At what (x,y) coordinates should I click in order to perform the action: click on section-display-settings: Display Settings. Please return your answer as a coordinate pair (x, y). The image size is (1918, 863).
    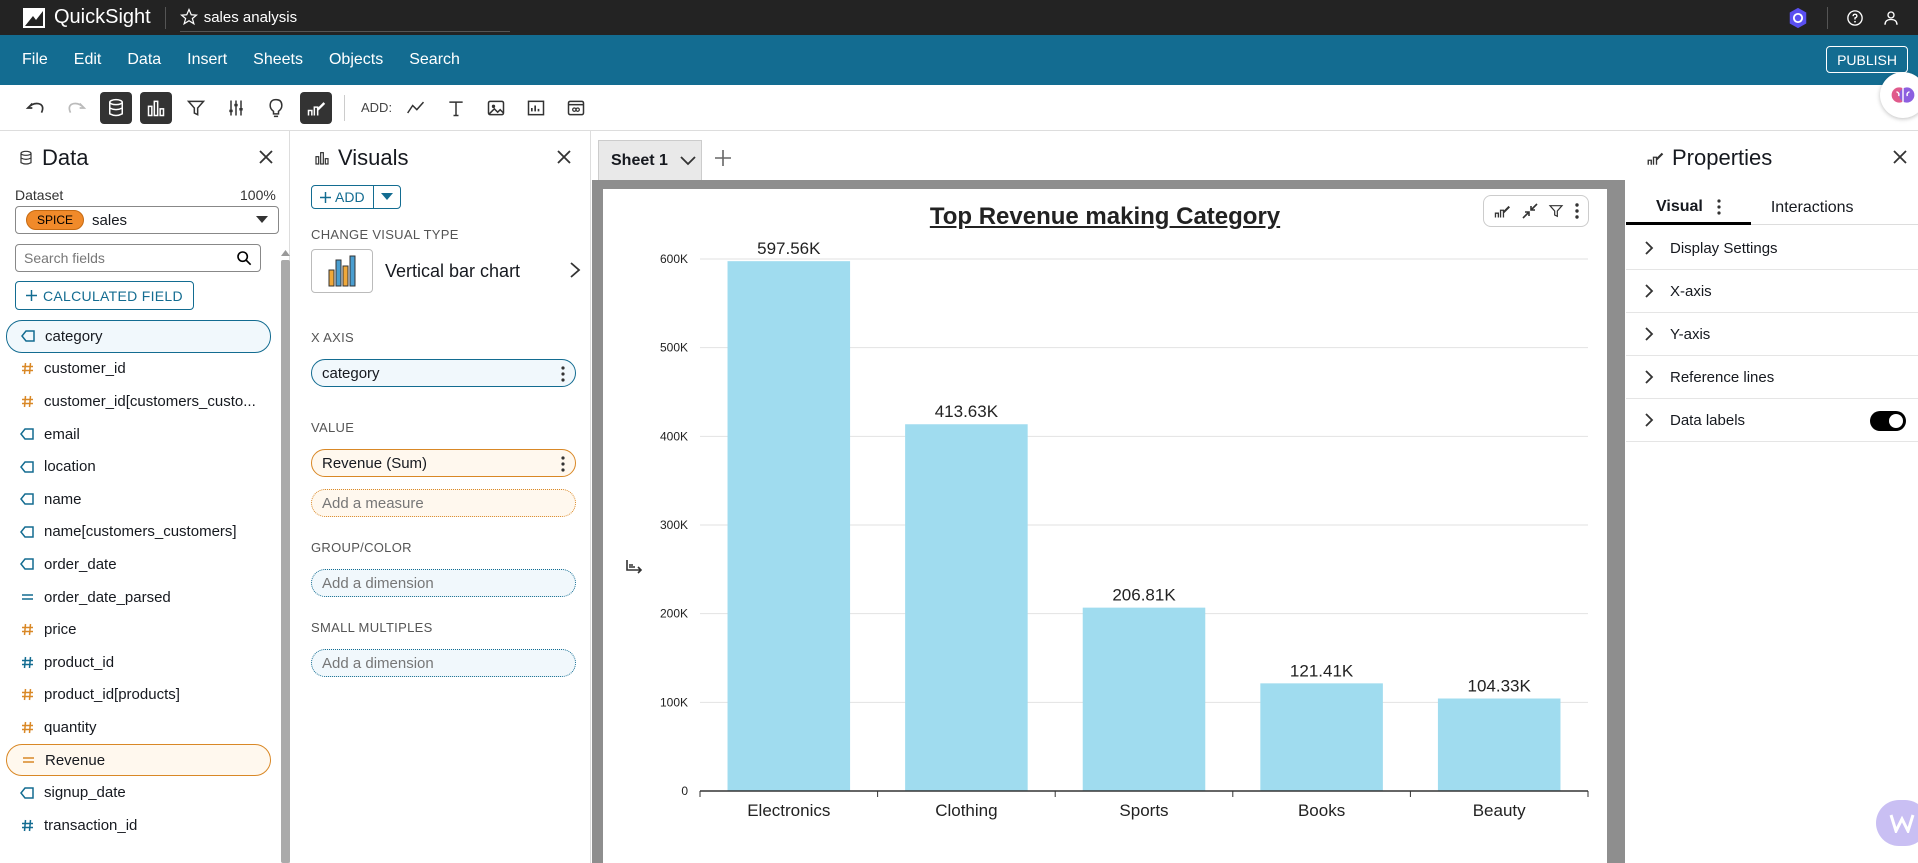
    Looking at the image, I should click on (1772, 248).